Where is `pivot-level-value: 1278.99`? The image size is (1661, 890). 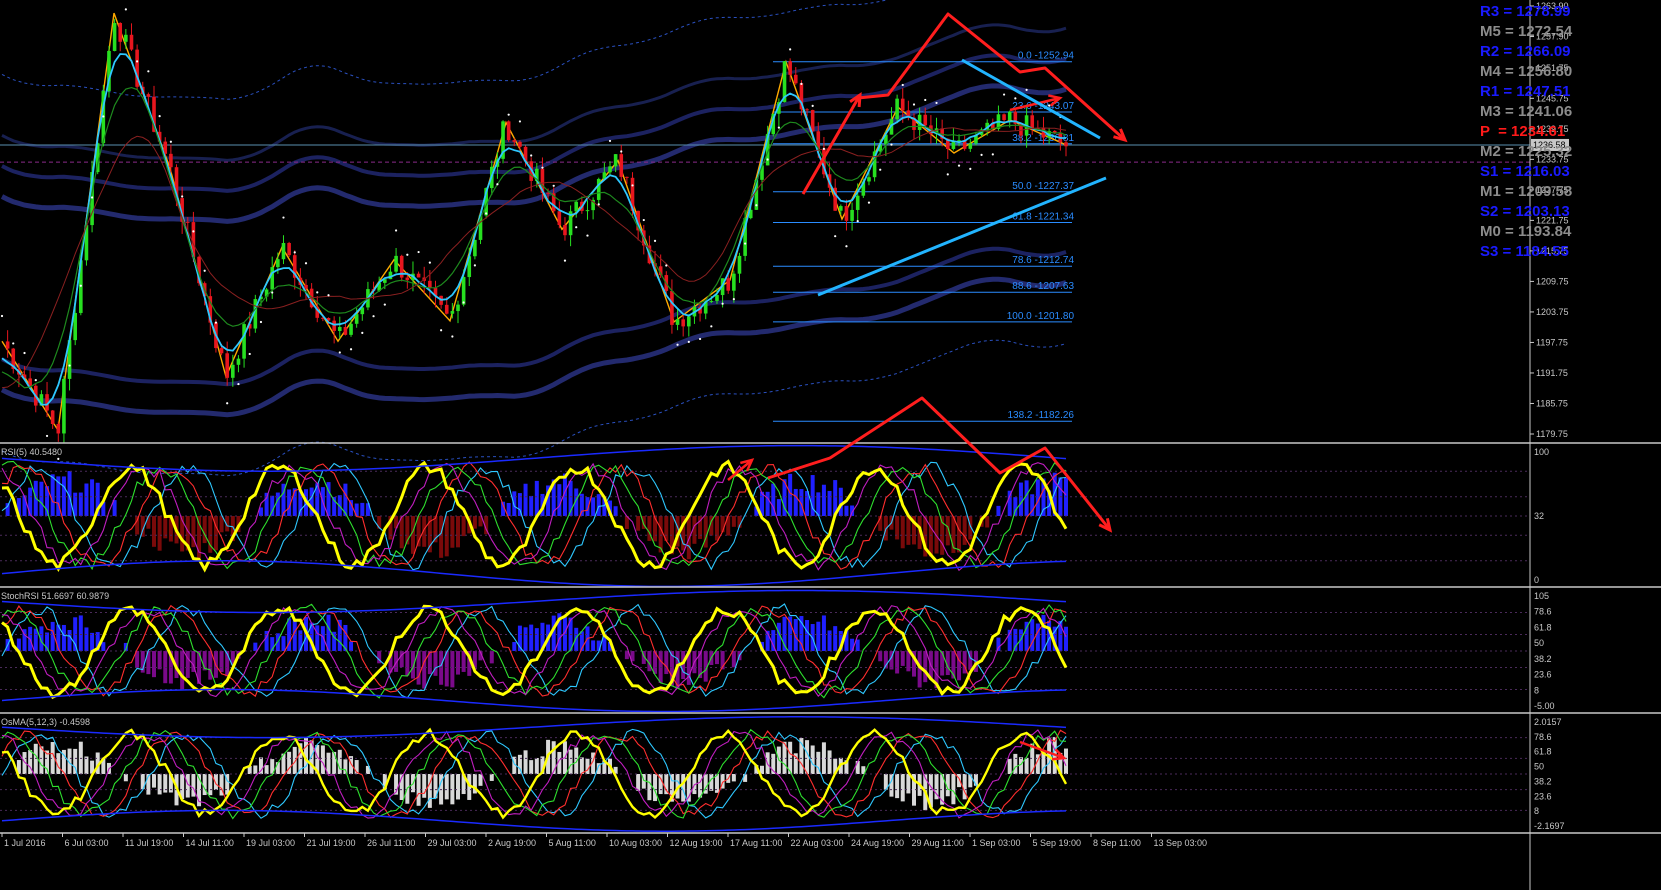 pivot-level-value: 1278.99 is located at coordinates (1543, 11).